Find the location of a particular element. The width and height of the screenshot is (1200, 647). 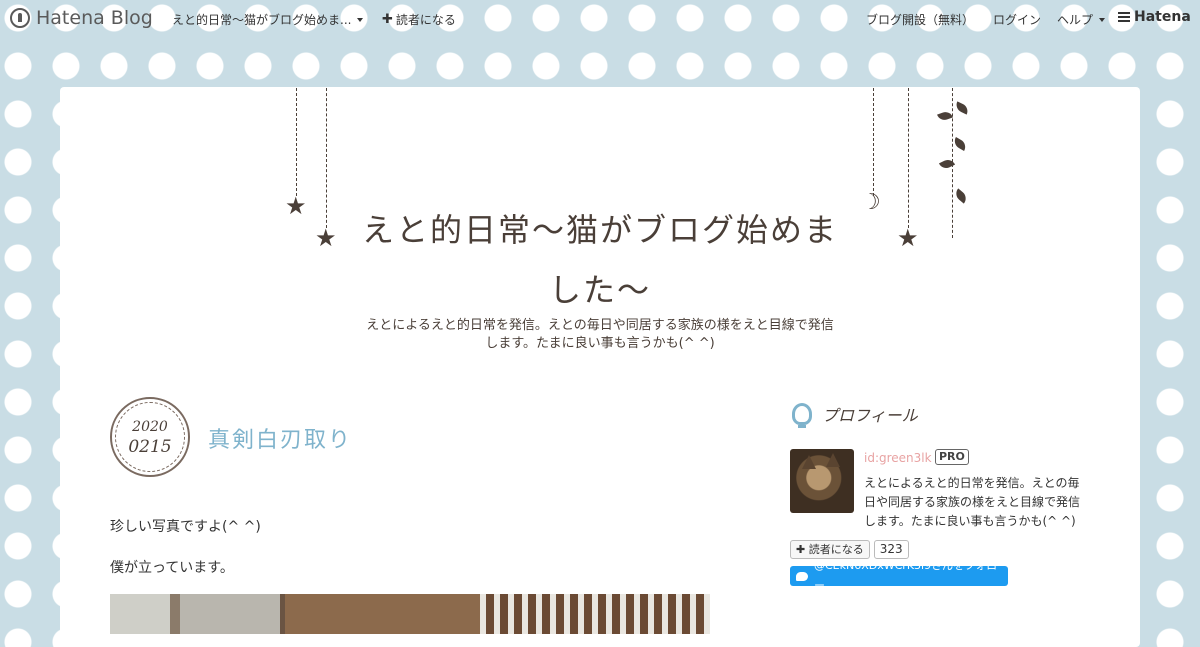

blog-title: えと的日常〜猫がブログ始めました〜 is located at coordinates (600, 260).